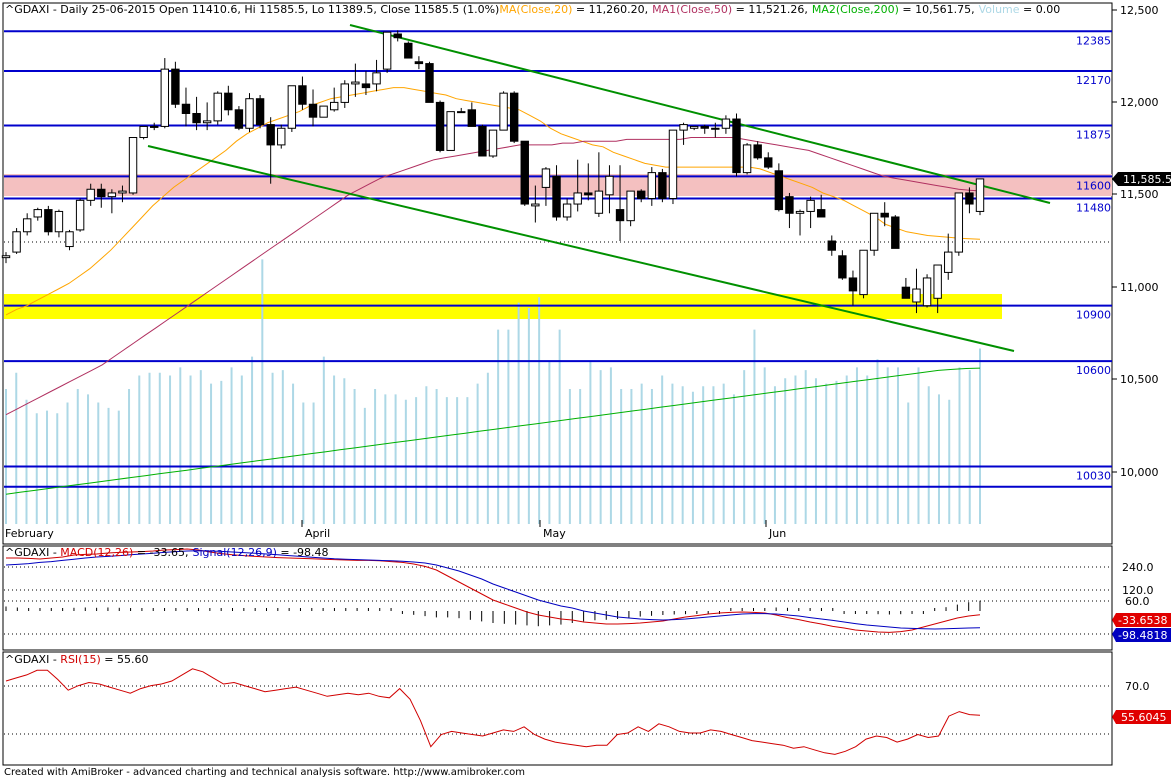 This screenshot has height=781, width=1171. What do you see at coordinates (1093, 207) in the screenshot?
I see `level-label: 11480` at bounding box center [1093, 207].